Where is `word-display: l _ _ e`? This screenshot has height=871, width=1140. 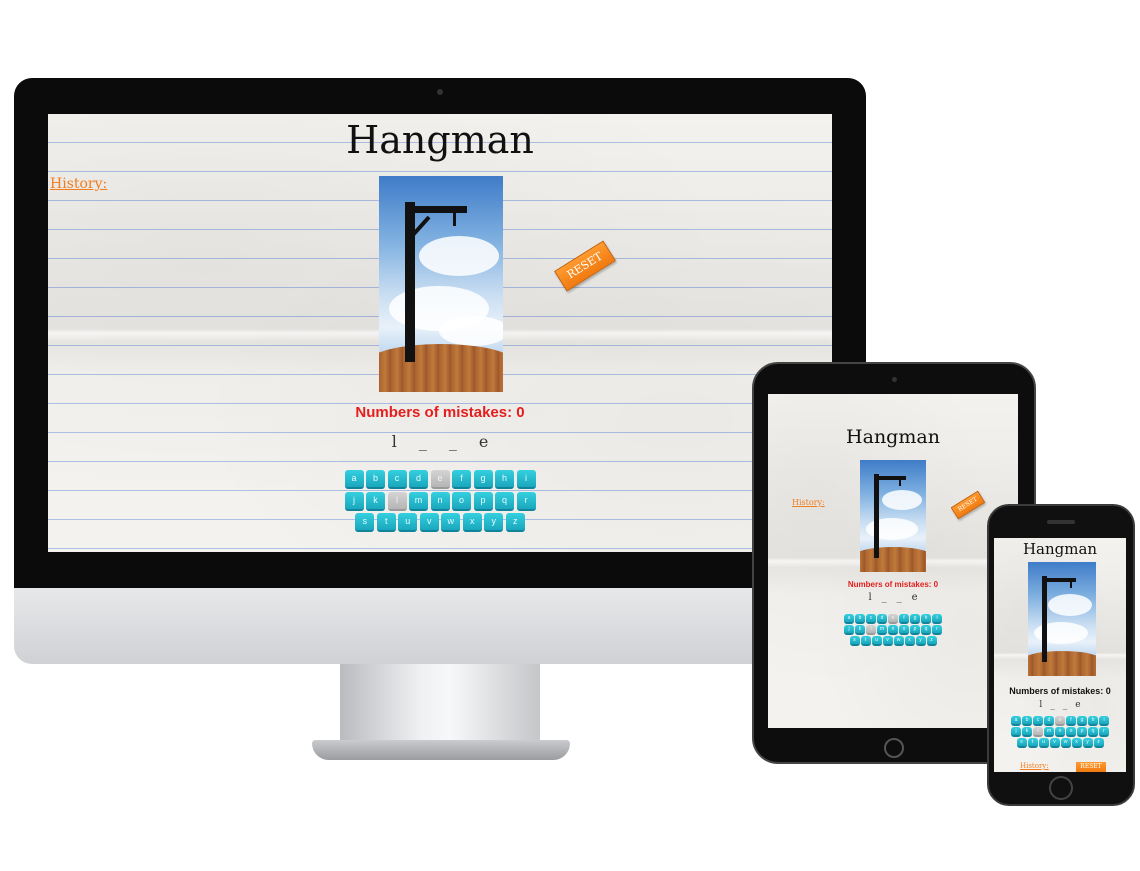
word-display: l _ _ e is located at coordinates (1060, 705).